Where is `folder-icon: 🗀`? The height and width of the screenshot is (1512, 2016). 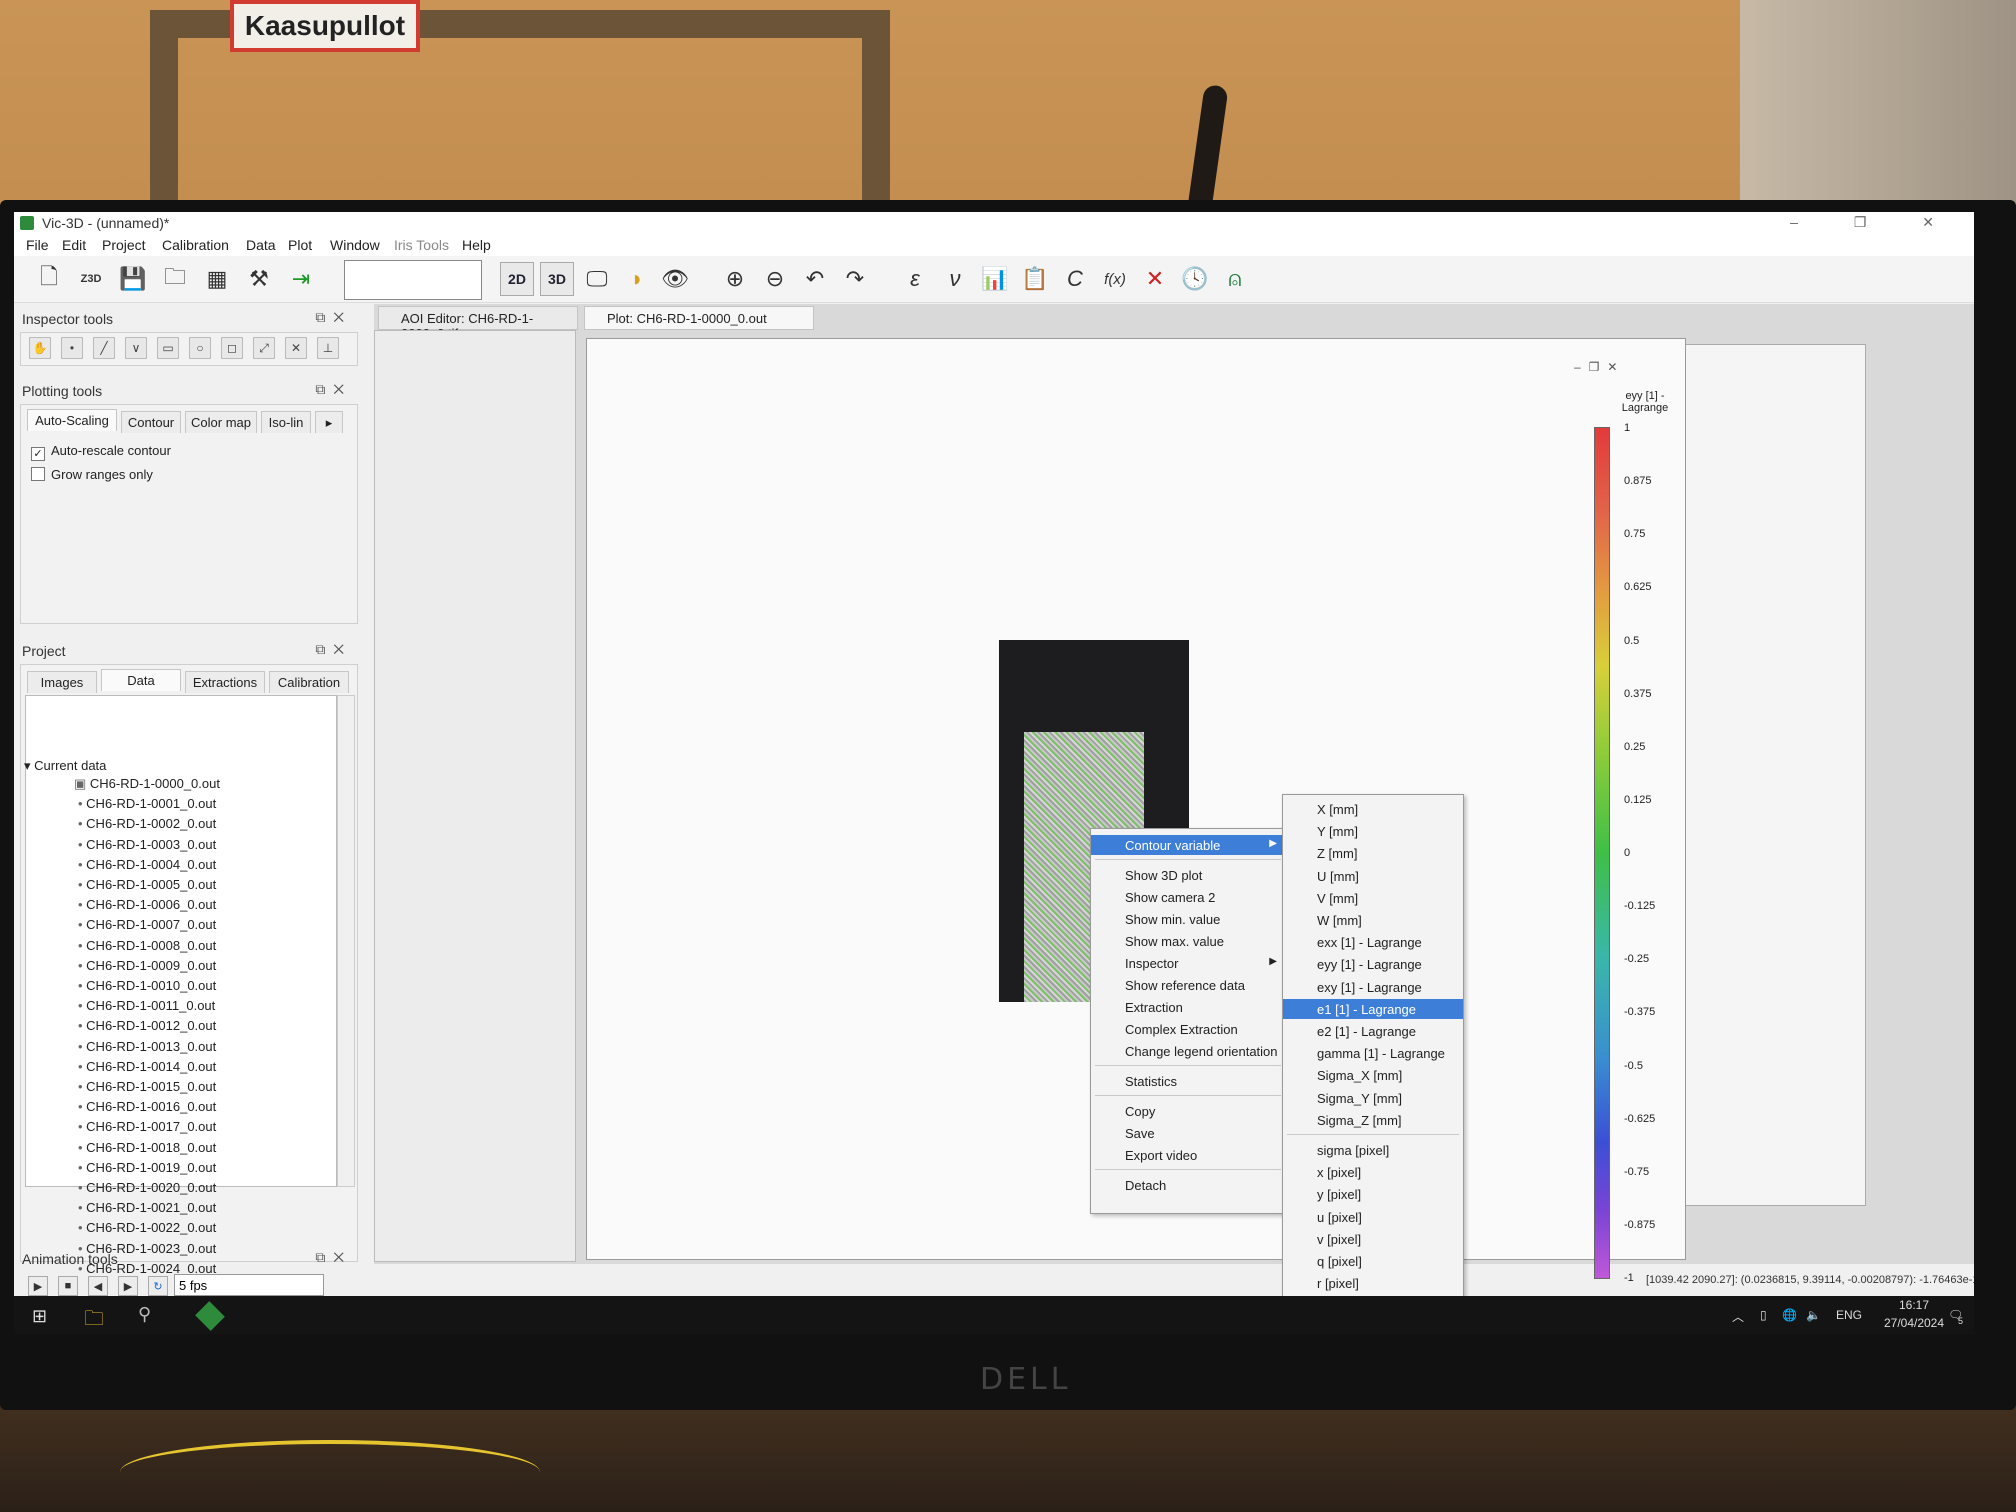
folder-icon: 🗀 is located at coordinates (175, 279).